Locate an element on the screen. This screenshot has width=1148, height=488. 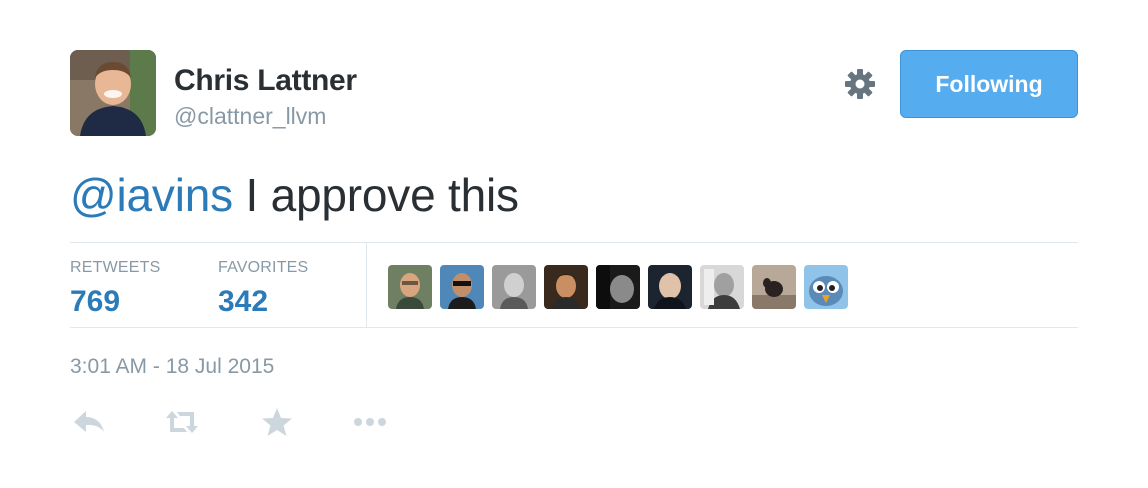
user-avatar is located at coordinates (113, 93).